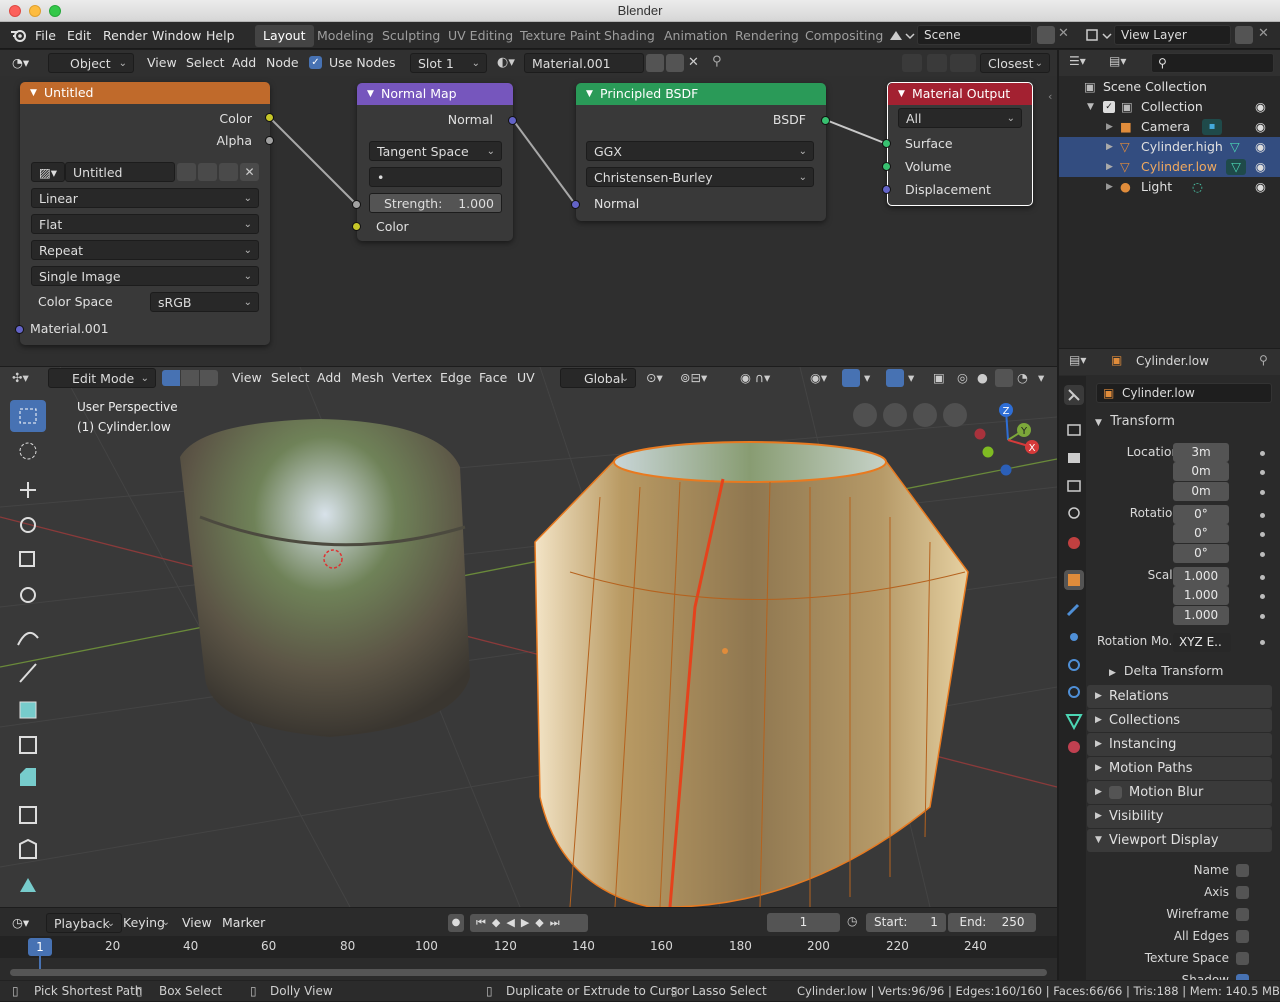  Describe the element at coordinates (1244, 35) in the screenshot. I see `new-view-layer-button` at that location.